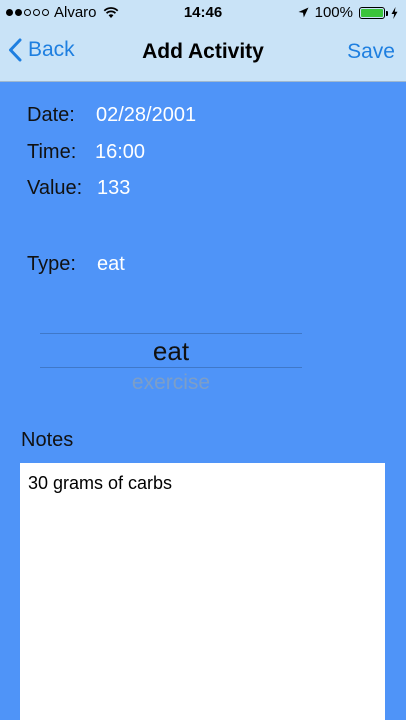 Image resolution: width=406 pixels, height=720 pixels. I want to click on picker-selected-option: eat, so click(171, 351).